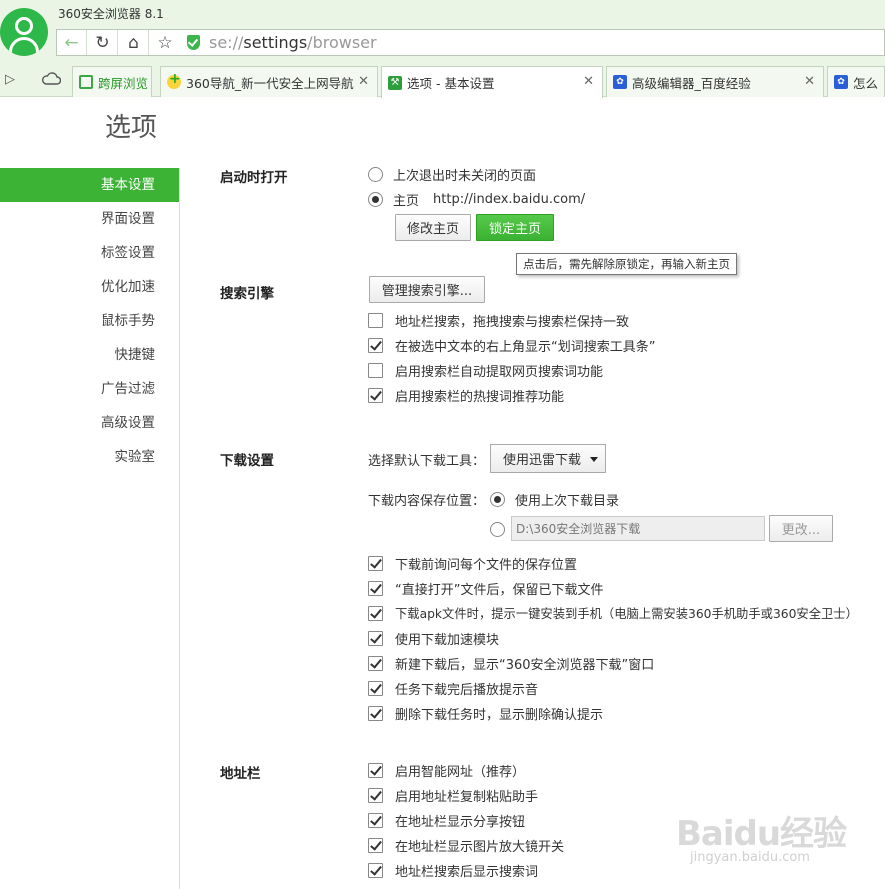 This screenshot has height=889, width=885. What do you see at coordinates (427, 461) in the screenshot?
I see `download-tool-label: 选择默认下载工具：` at bounding box center [427, 461].